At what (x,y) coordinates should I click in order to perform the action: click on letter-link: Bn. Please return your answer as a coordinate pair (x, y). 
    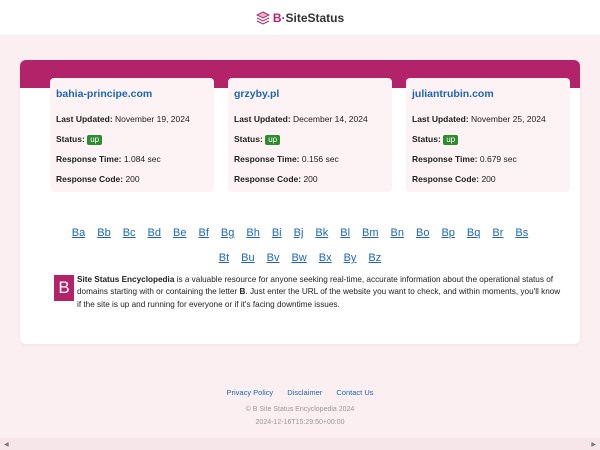
    Looking at the image, I should click on (397, 233).